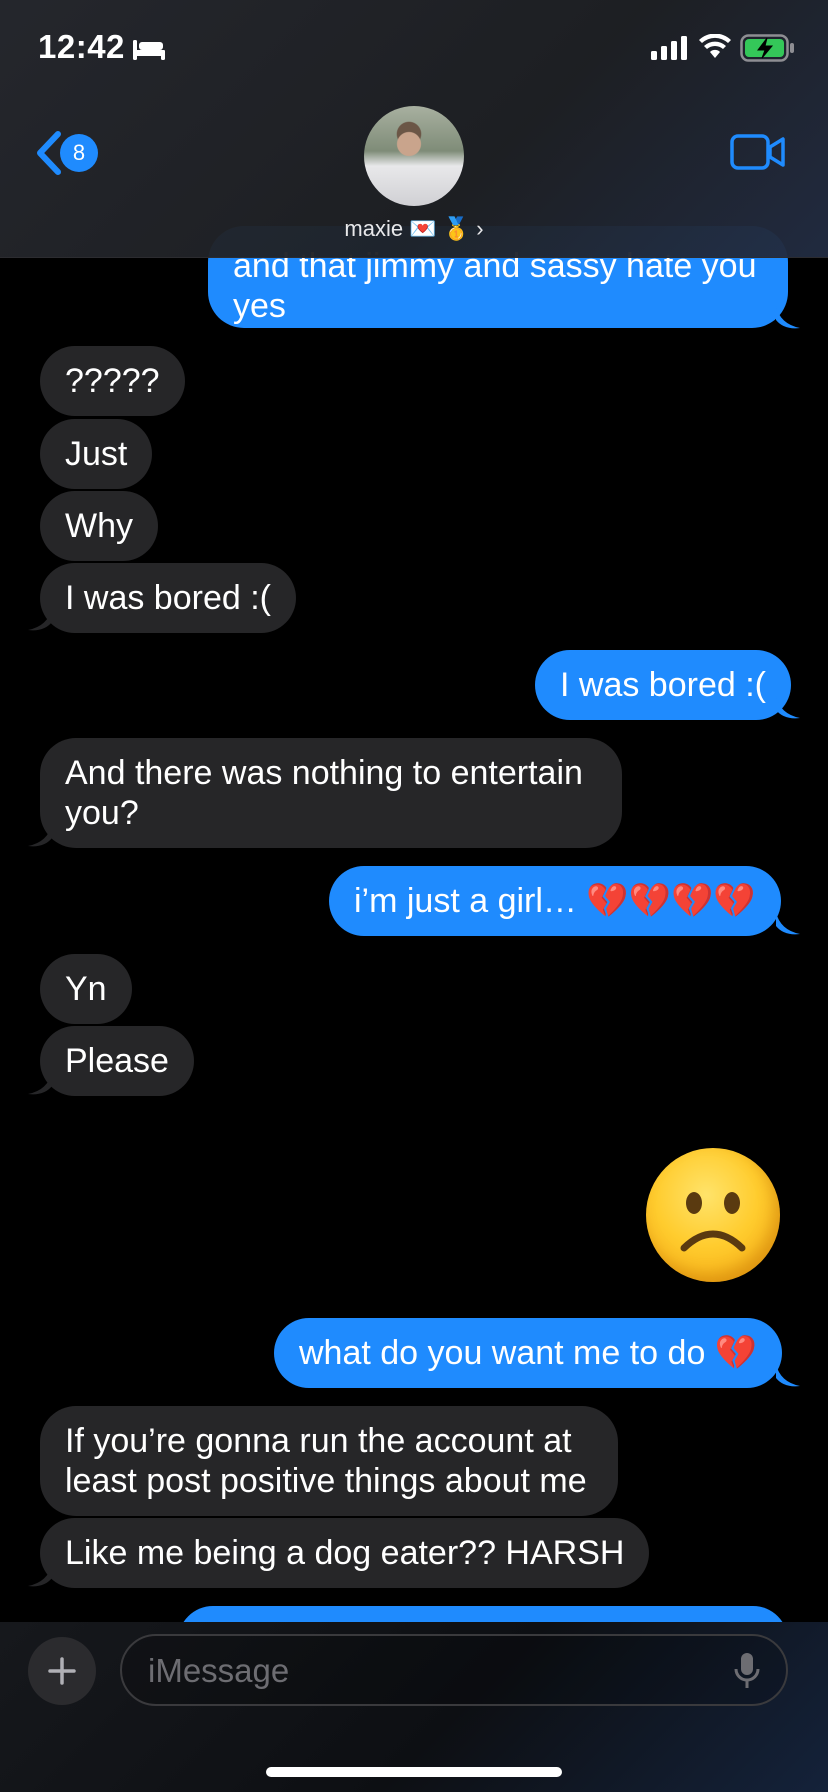 The width and height of the screenshot is (828, 1792). I want to click on contact-avatar, so click(414, 156).